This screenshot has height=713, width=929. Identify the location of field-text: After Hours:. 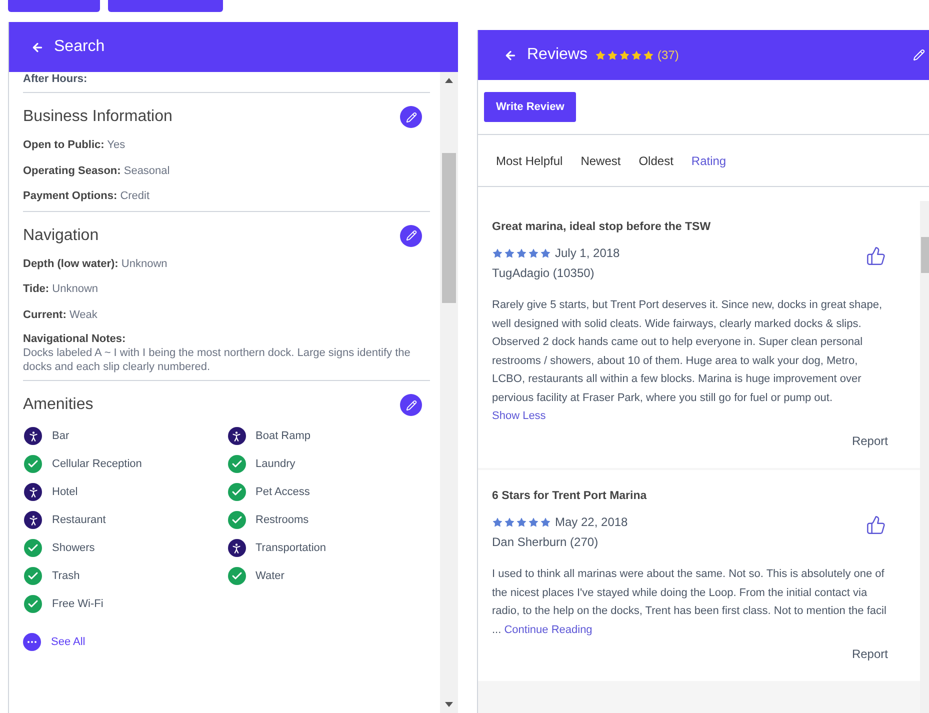
(55, 79).